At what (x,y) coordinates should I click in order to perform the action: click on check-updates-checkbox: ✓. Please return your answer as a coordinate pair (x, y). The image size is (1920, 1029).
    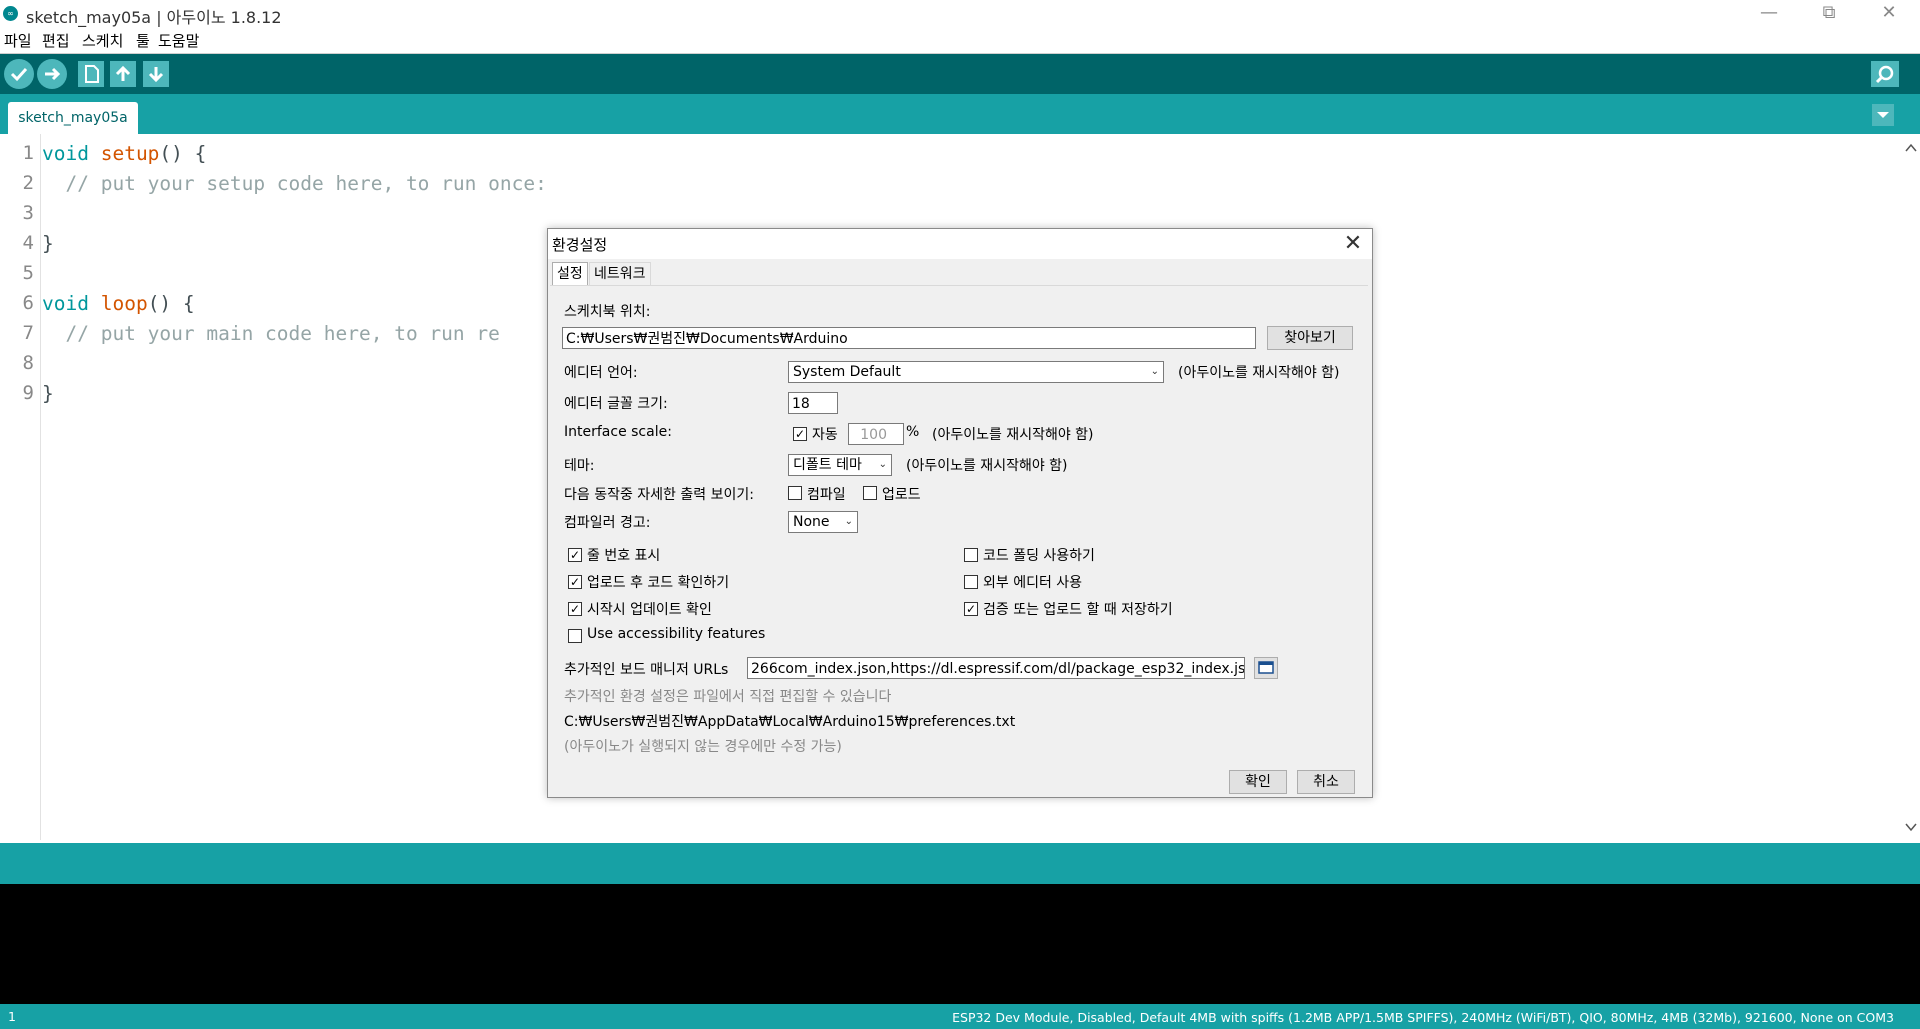
    Looking at the image, I should click on (575, 609).